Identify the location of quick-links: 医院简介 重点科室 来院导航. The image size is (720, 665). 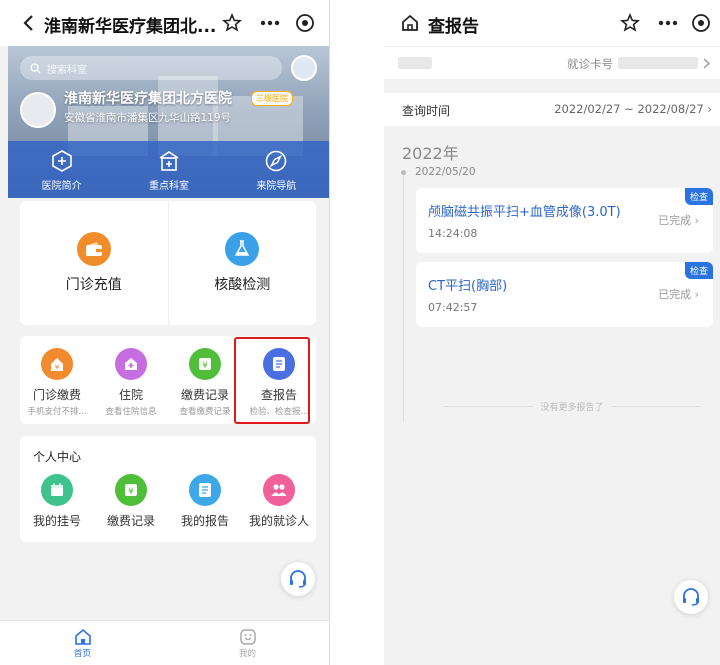
(168, 169).